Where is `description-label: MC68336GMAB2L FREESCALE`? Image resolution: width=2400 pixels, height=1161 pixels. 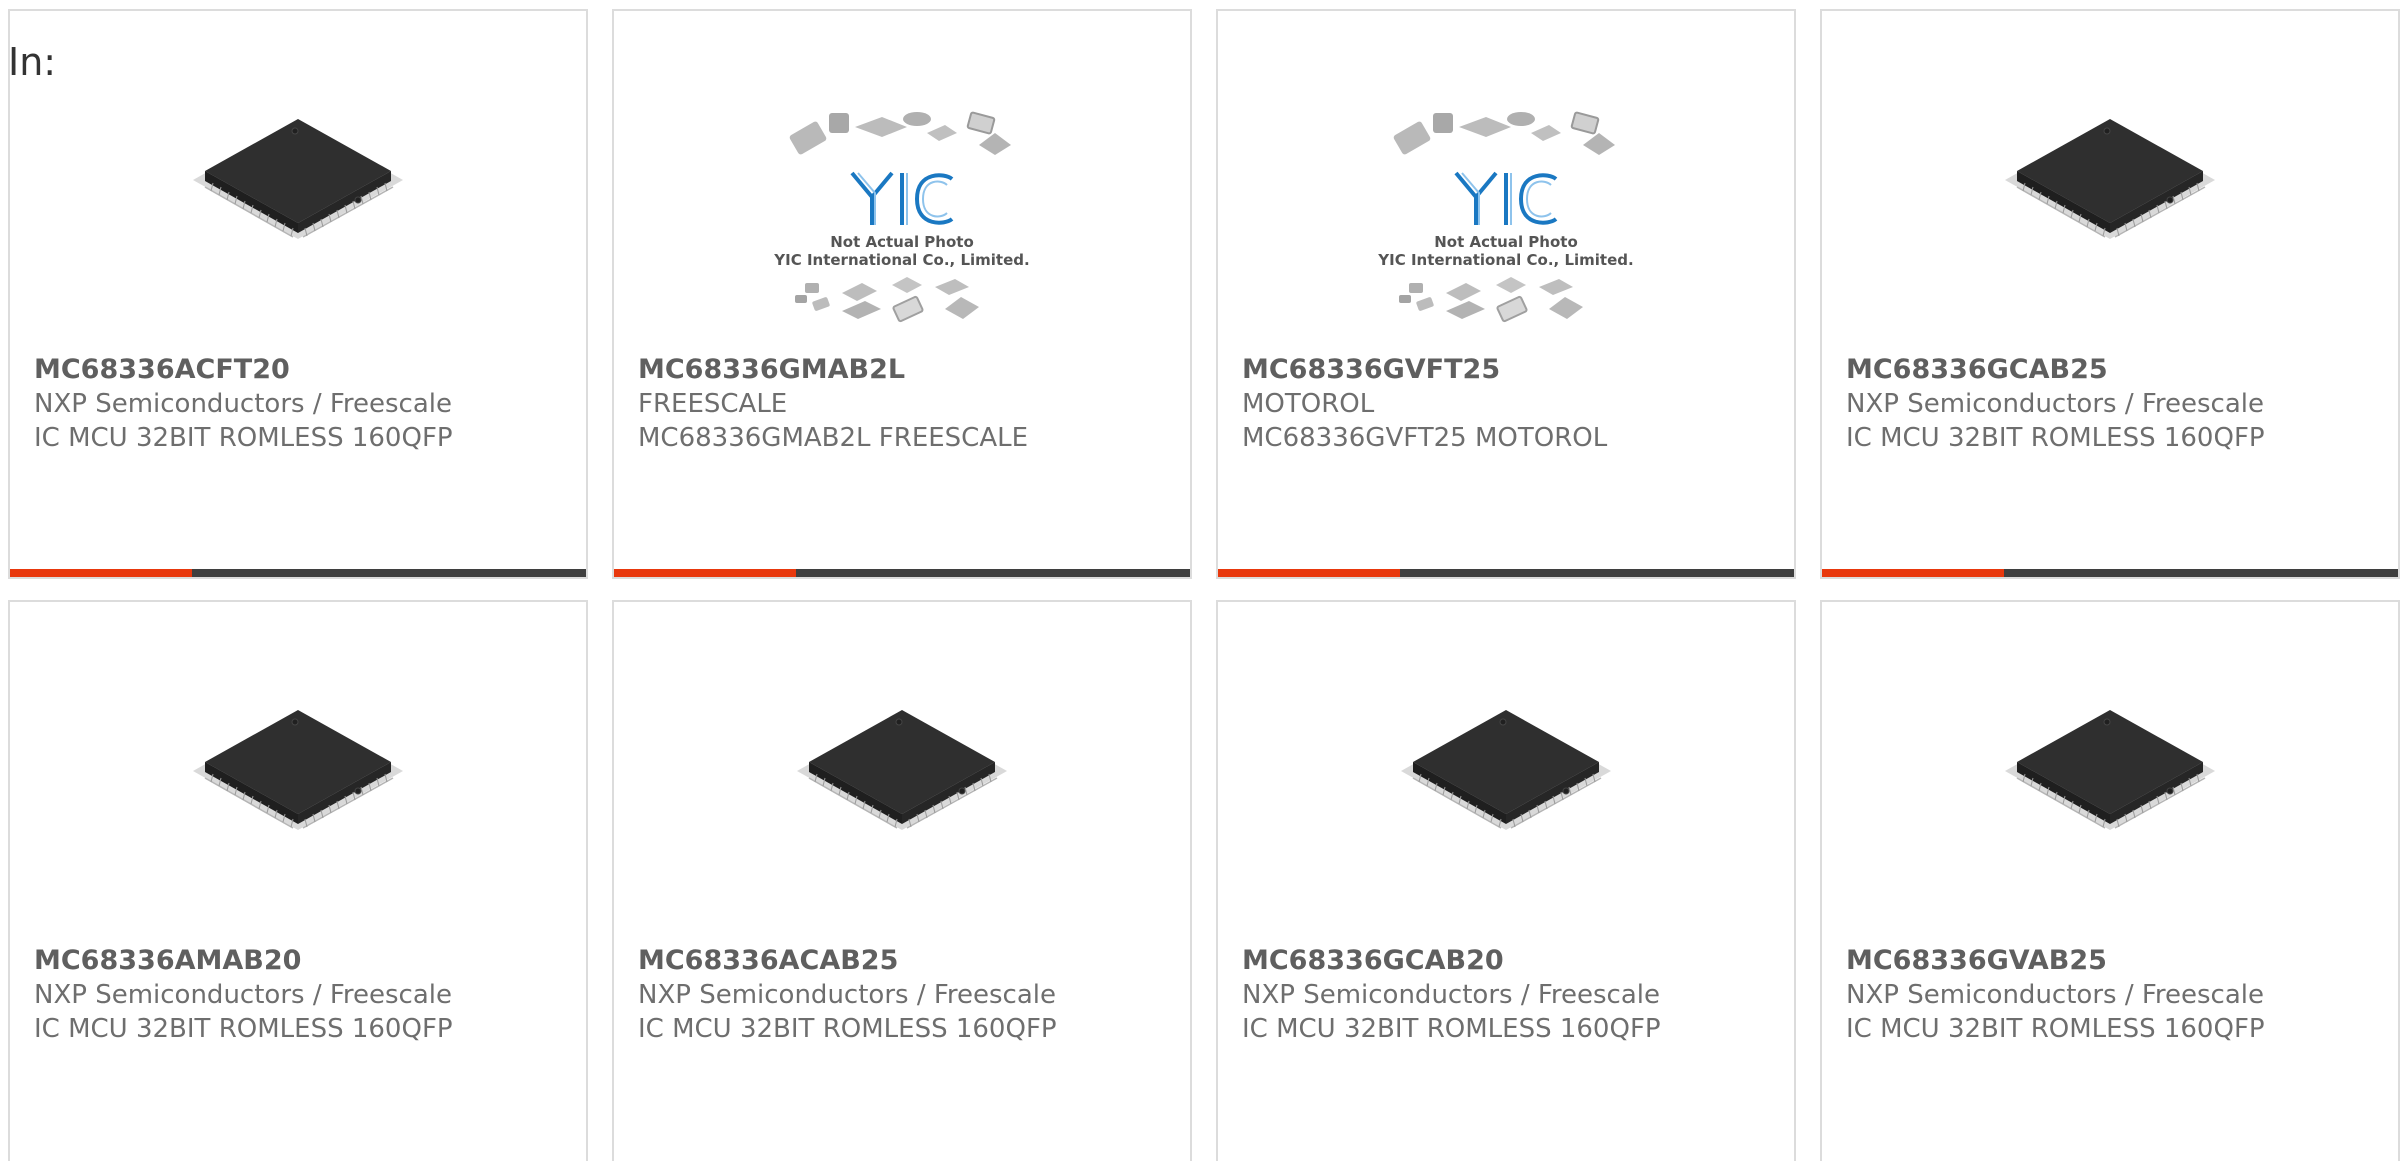 description-label: MC68336GMAB2L FREESCALE is located at coordinates (833, 438).